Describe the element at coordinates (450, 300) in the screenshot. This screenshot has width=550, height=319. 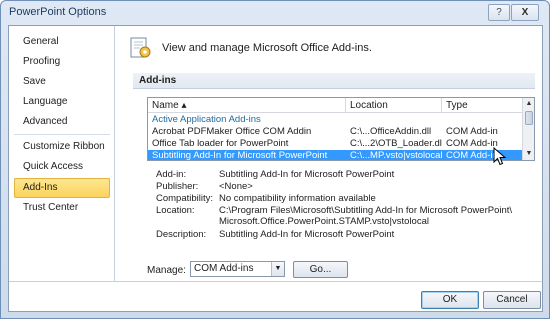
I see `ok-button: OK` at that location.